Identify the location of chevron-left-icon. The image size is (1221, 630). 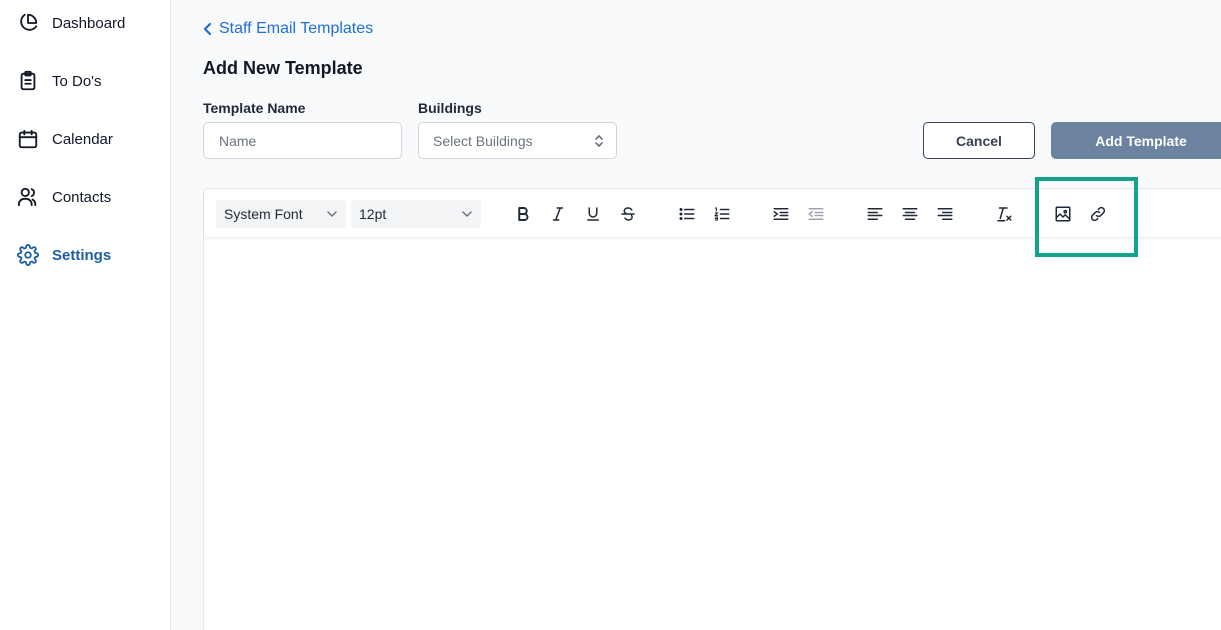
(208, 29).